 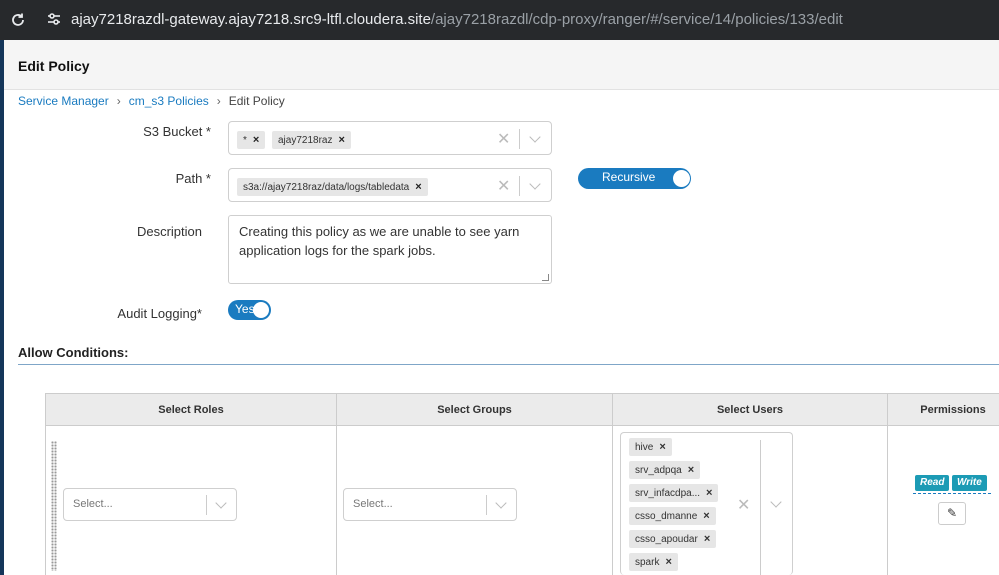 I want to click on recursive-label: Recursive, so click(x=629, y=177).